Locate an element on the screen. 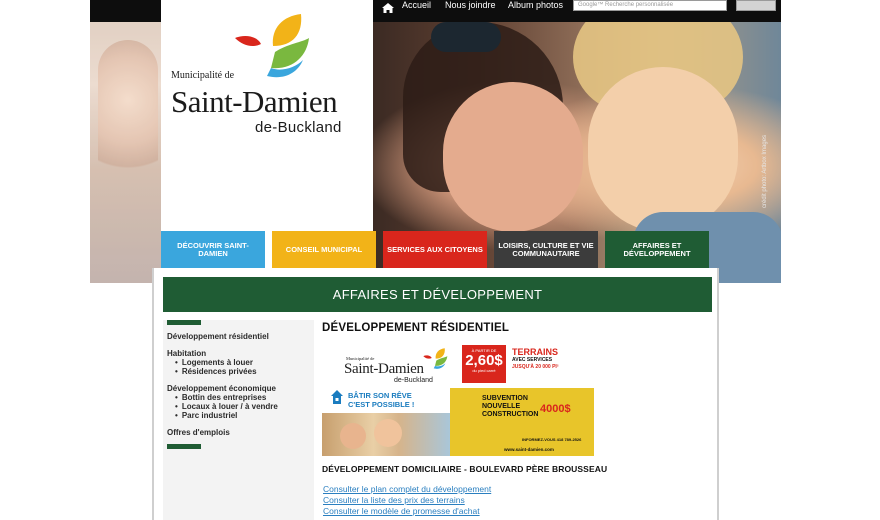 This screenshot has width=880, height=520. home-icon is located at coordinates (388, 8).